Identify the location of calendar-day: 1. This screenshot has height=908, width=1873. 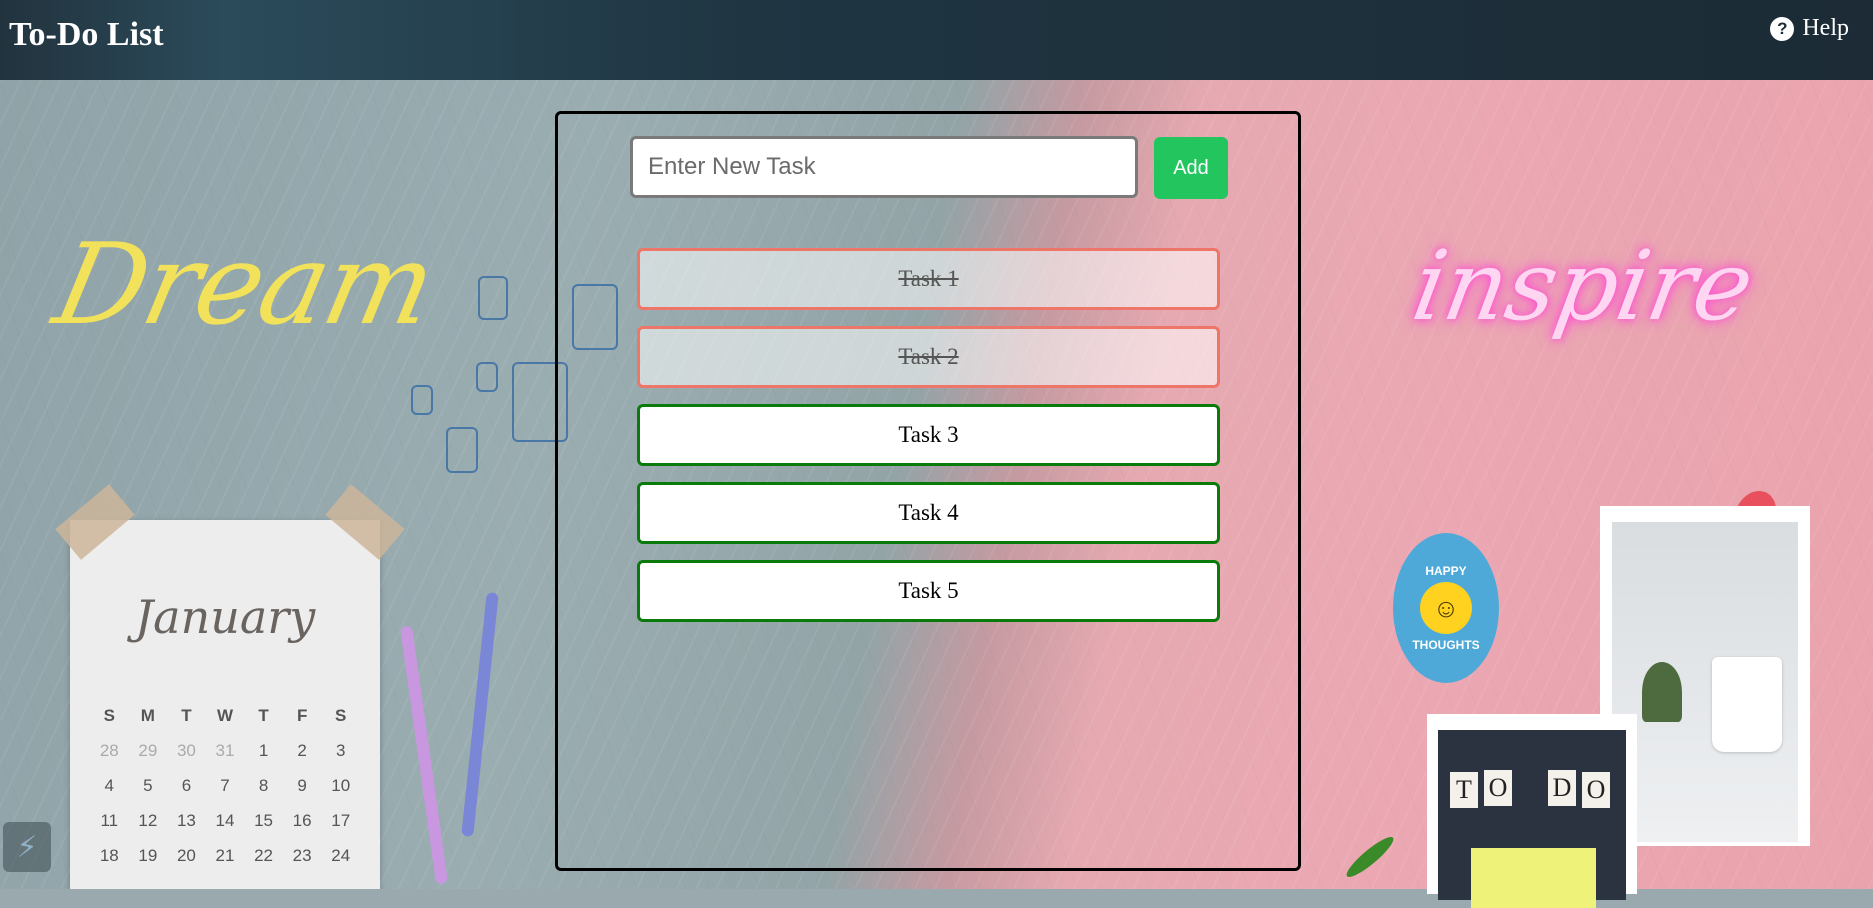
(263, 750).